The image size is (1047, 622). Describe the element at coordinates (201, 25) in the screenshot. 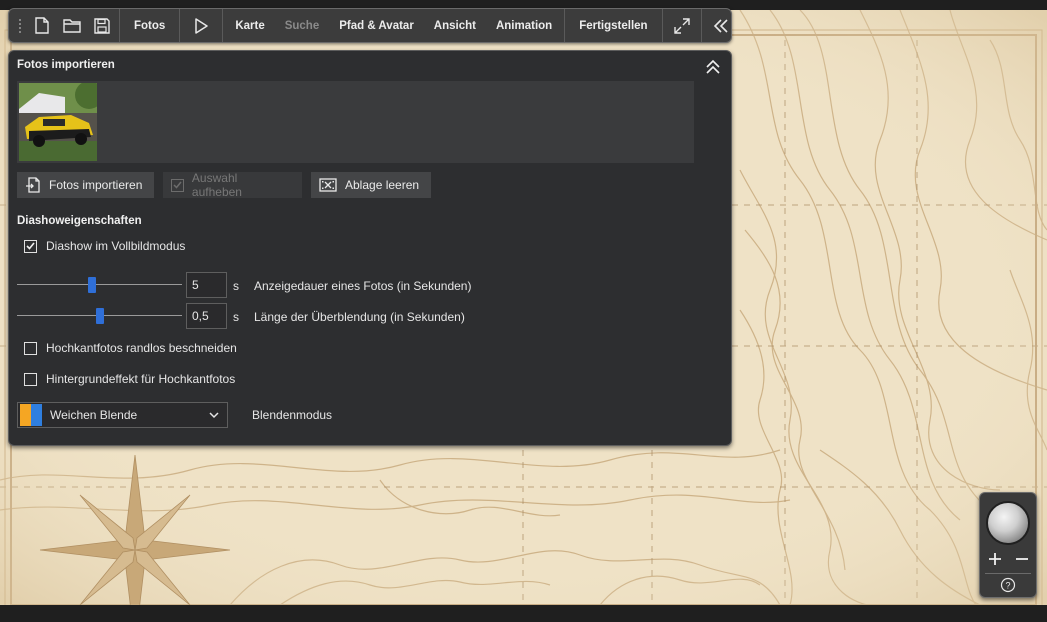

I see `play-icon` at that location.